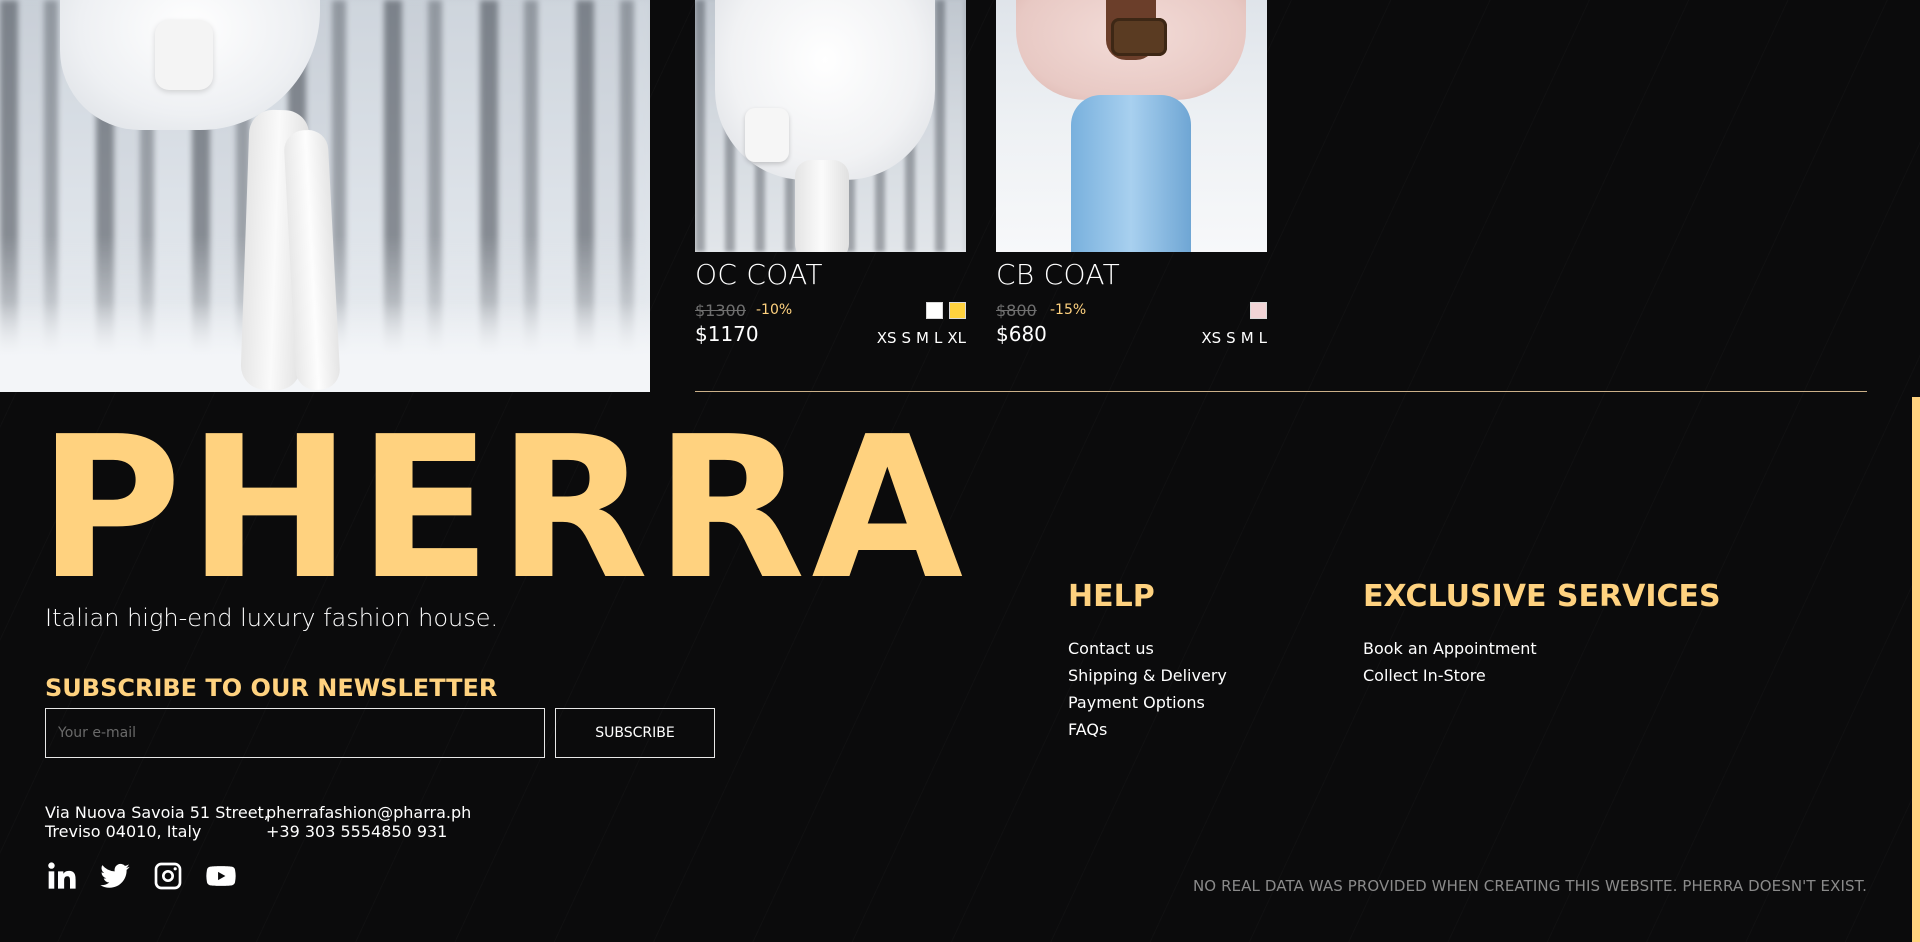 This screenshot has height=942, width=1920. Describe the element at coordinates (1147, 729) in the screenshot. I see `help-link-faqs: FAQs` at that location.